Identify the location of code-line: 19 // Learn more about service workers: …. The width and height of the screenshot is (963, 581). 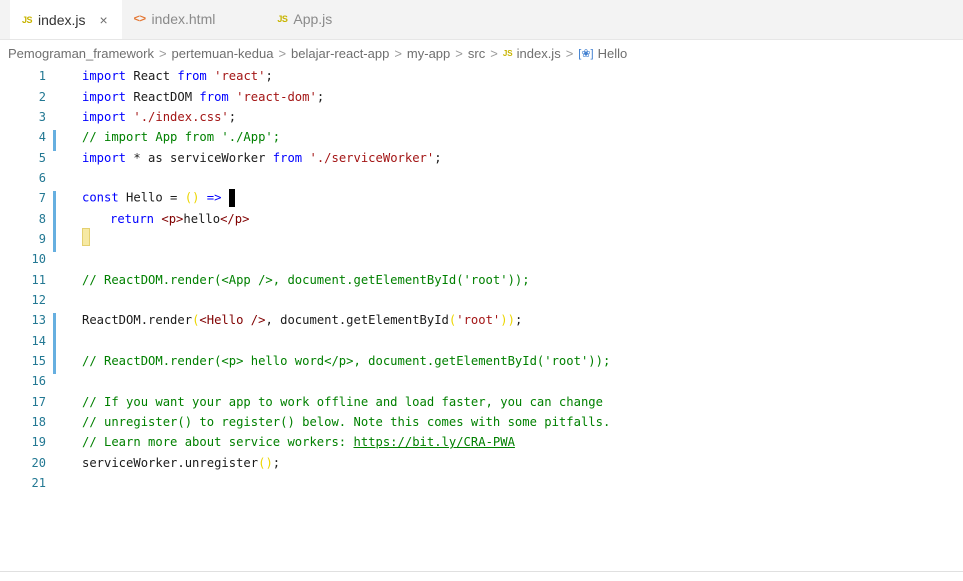
(481, 442).